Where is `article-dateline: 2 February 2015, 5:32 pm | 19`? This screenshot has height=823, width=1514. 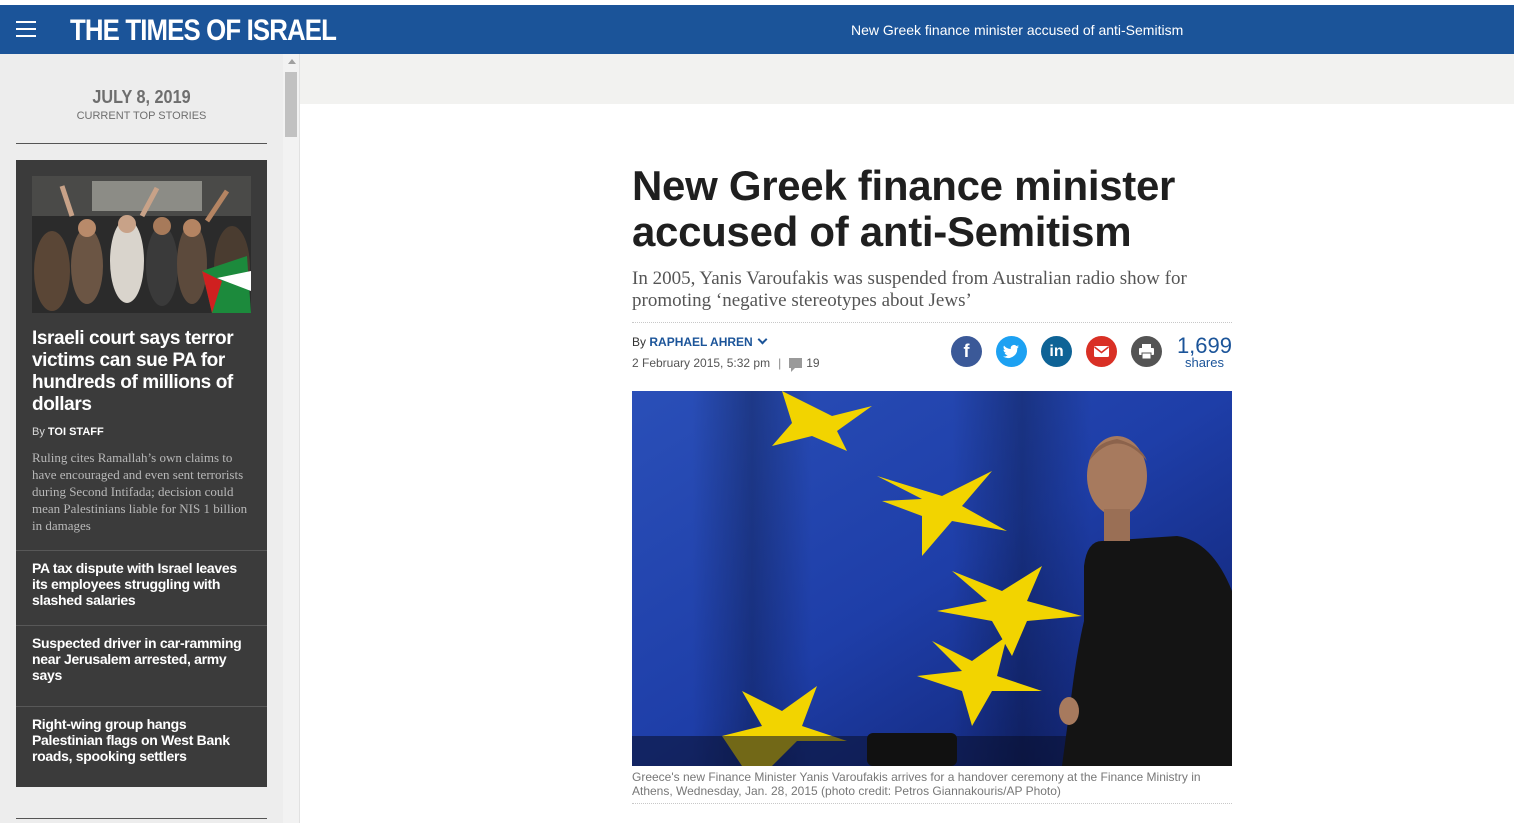
article-dateline: 2 February 2015, 5:32 pm | 19 is located at coordinates (726, 364).